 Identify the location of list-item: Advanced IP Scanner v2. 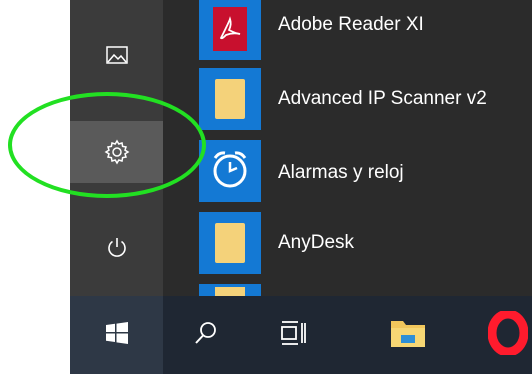
(347, 98).